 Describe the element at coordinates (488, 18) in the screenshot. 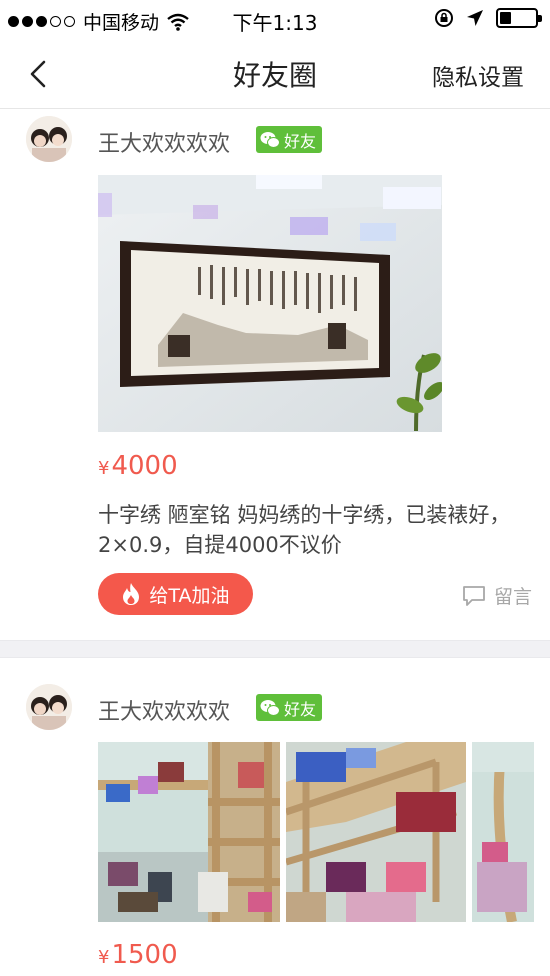

I see `status-right` at that location.